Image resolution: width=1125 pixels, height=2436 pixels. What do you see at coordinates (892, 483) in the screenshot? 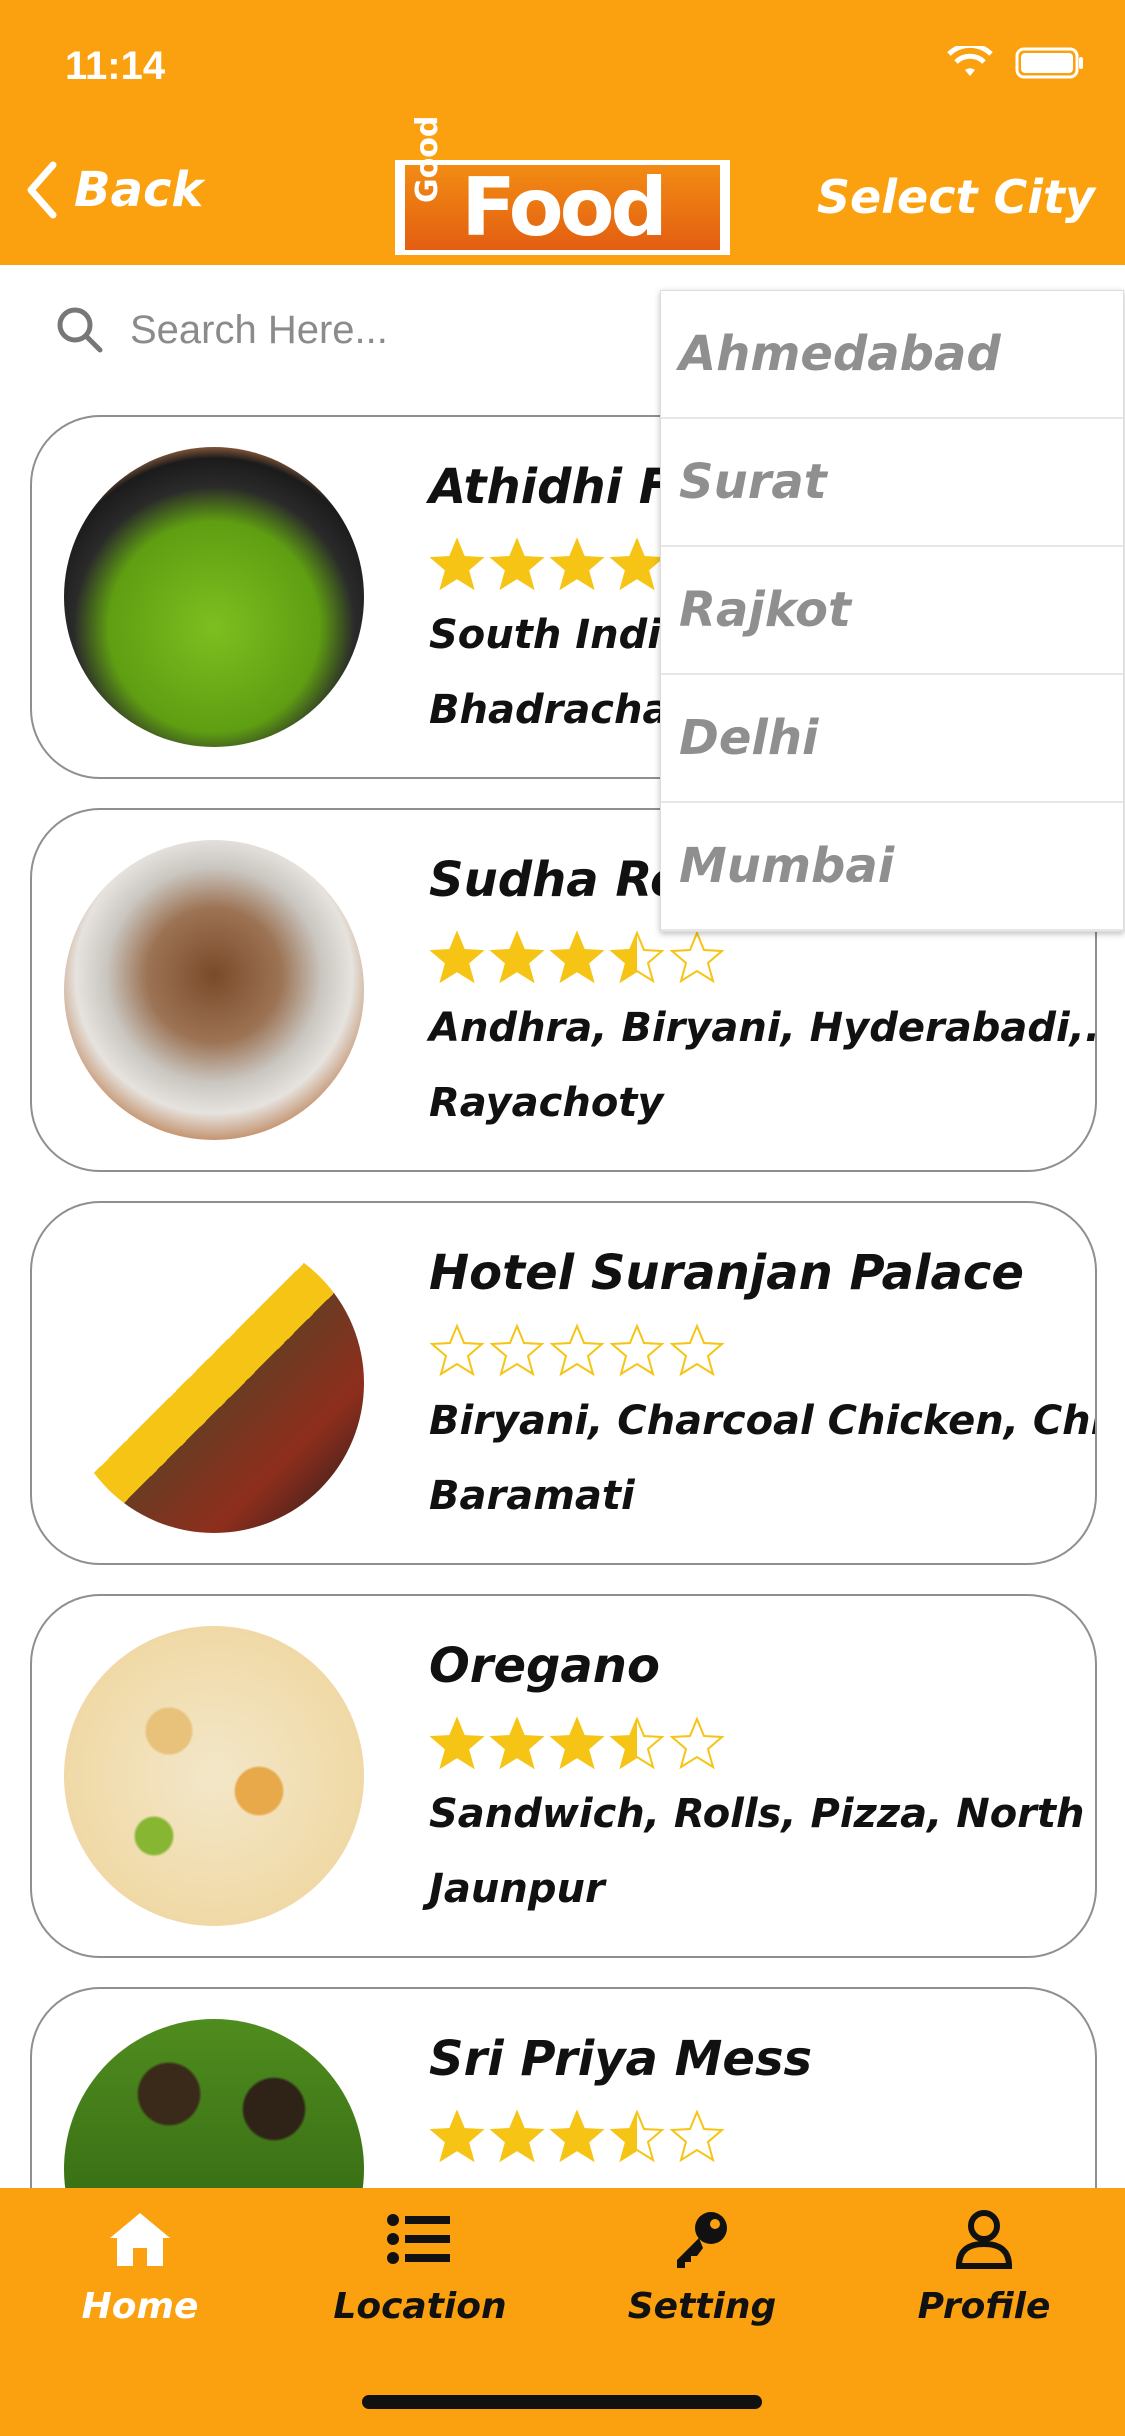
I see `city-option-surat: Surat` at bounding box center [892, 483].